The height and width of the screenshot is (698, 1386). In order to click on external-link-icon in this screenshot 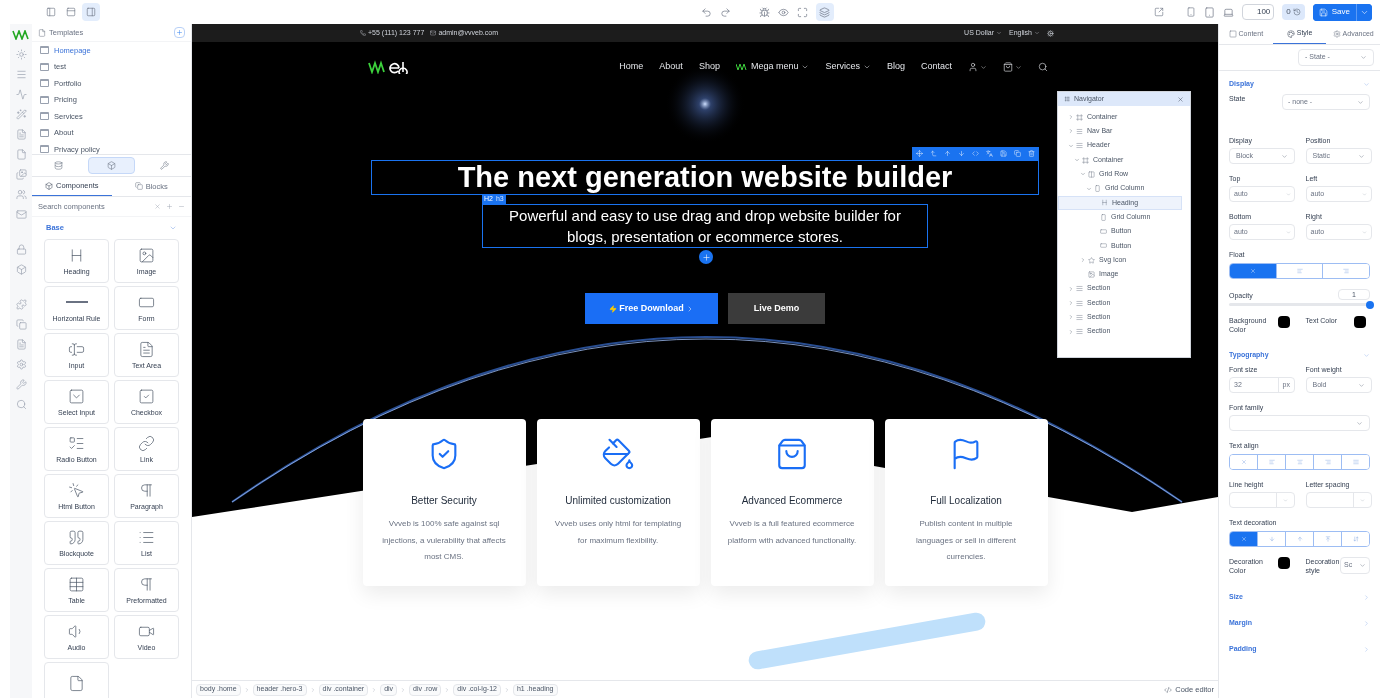, I will do `click(1159, 12)`.